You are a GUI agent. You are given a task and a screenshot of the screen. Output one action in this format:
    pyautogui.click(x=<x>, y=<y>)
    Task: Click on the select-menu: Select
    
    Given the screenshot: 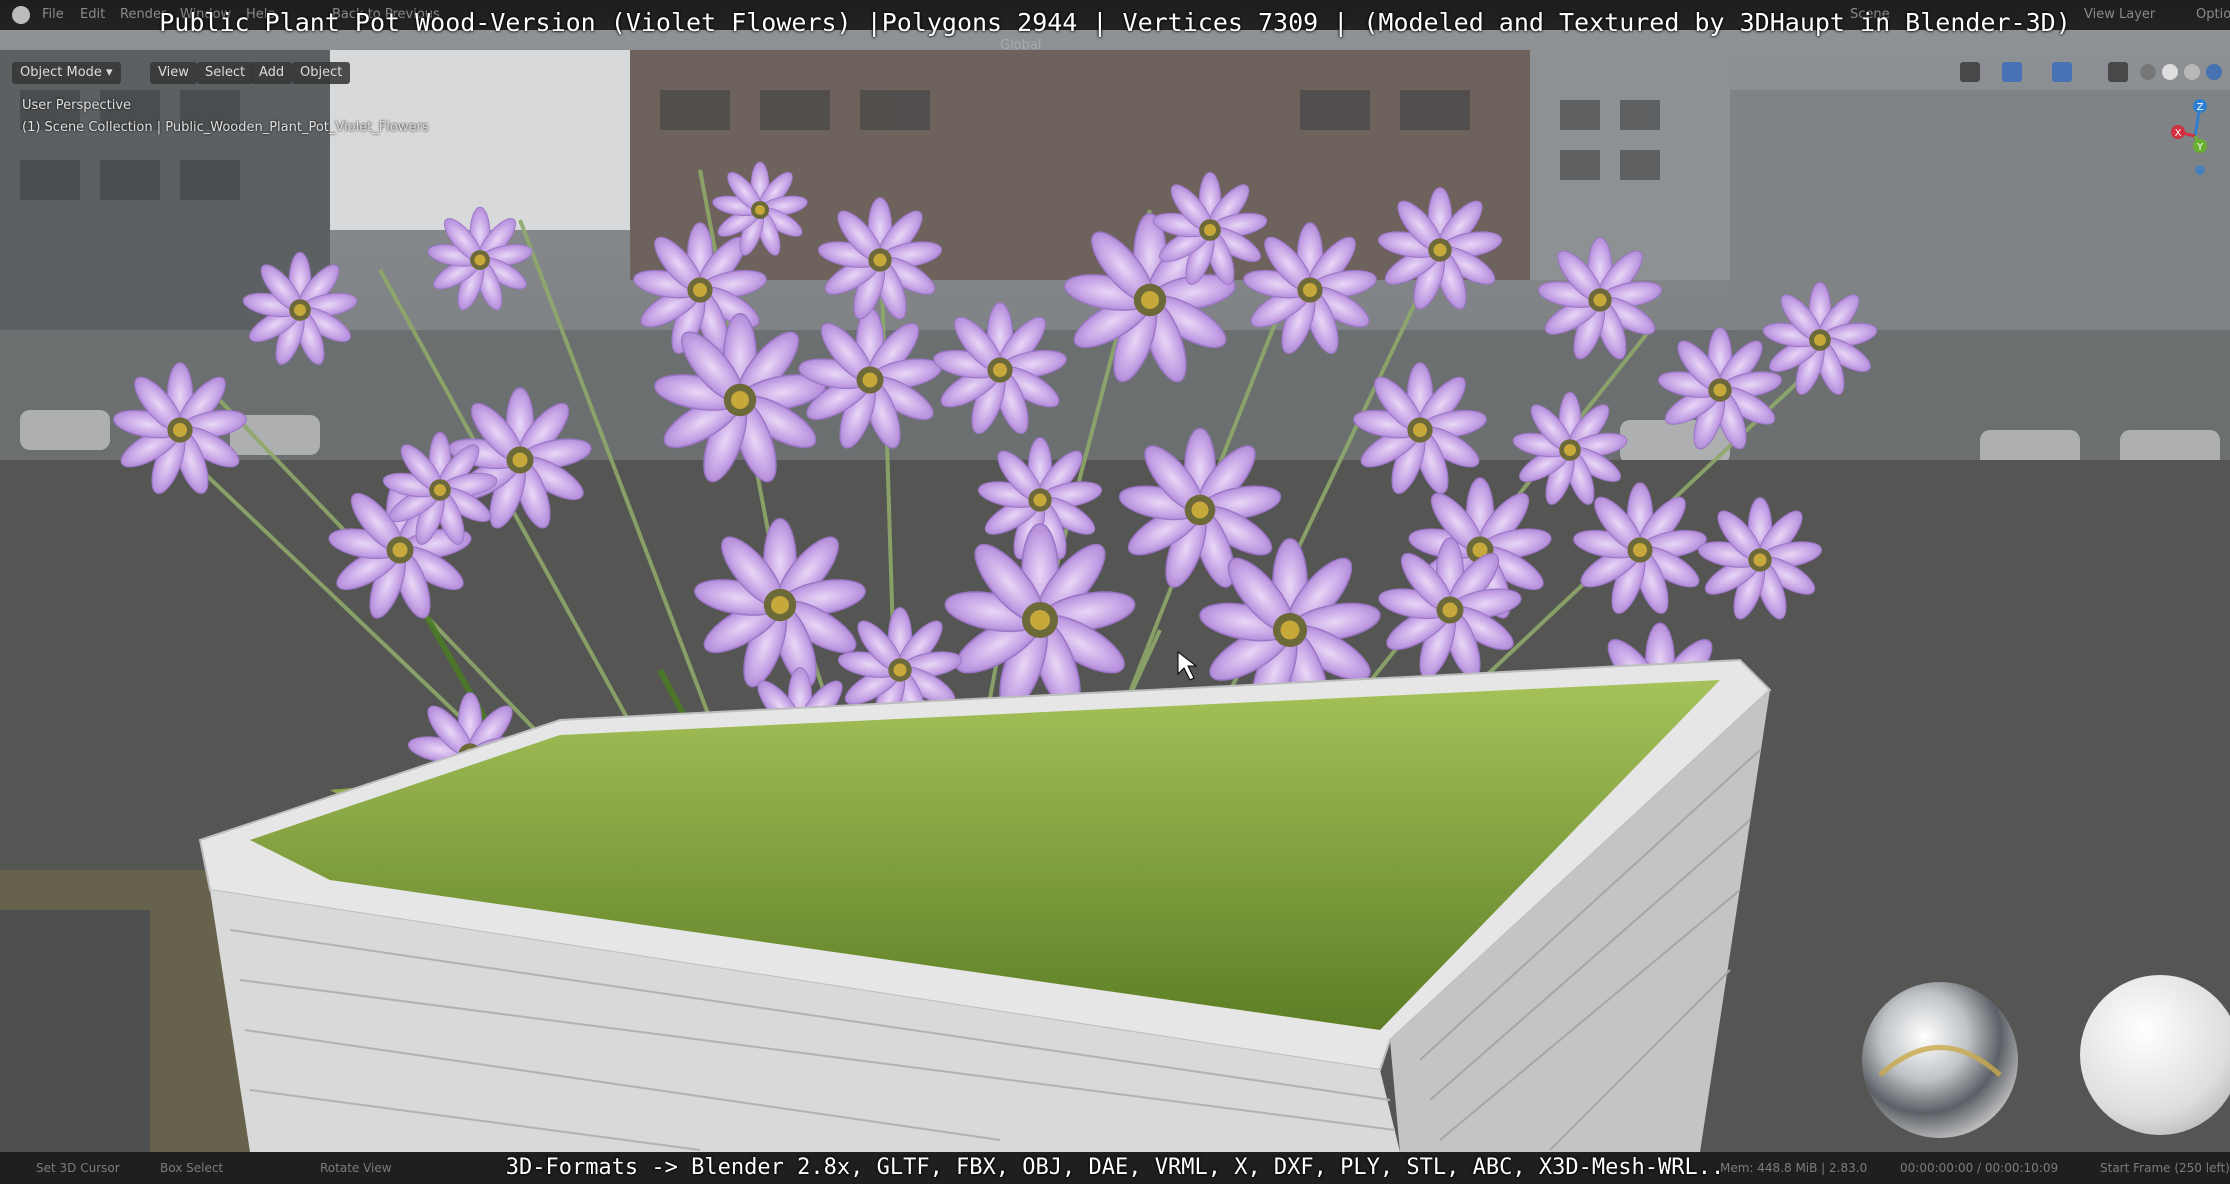 What is the action you would take?
    pyautogui.click(x=225, y=73)
    